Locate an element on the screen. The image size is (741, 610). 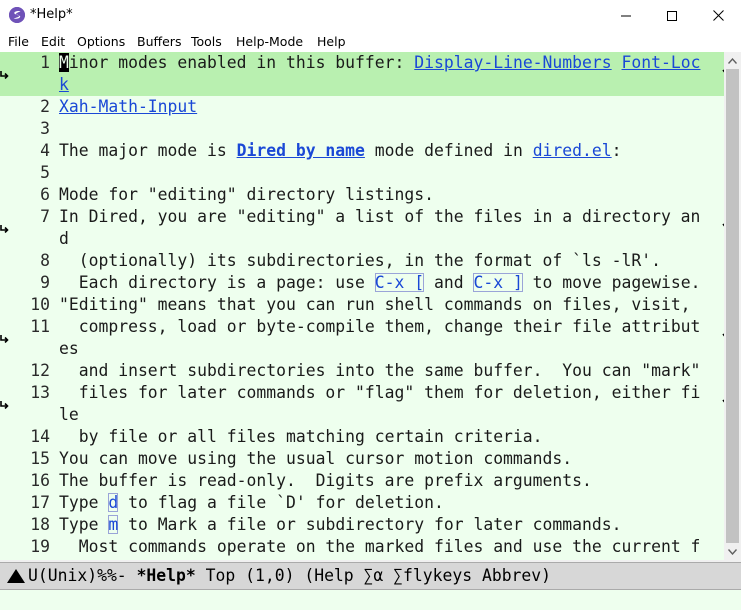
editor-line: d is located at coordinates (370, 237).